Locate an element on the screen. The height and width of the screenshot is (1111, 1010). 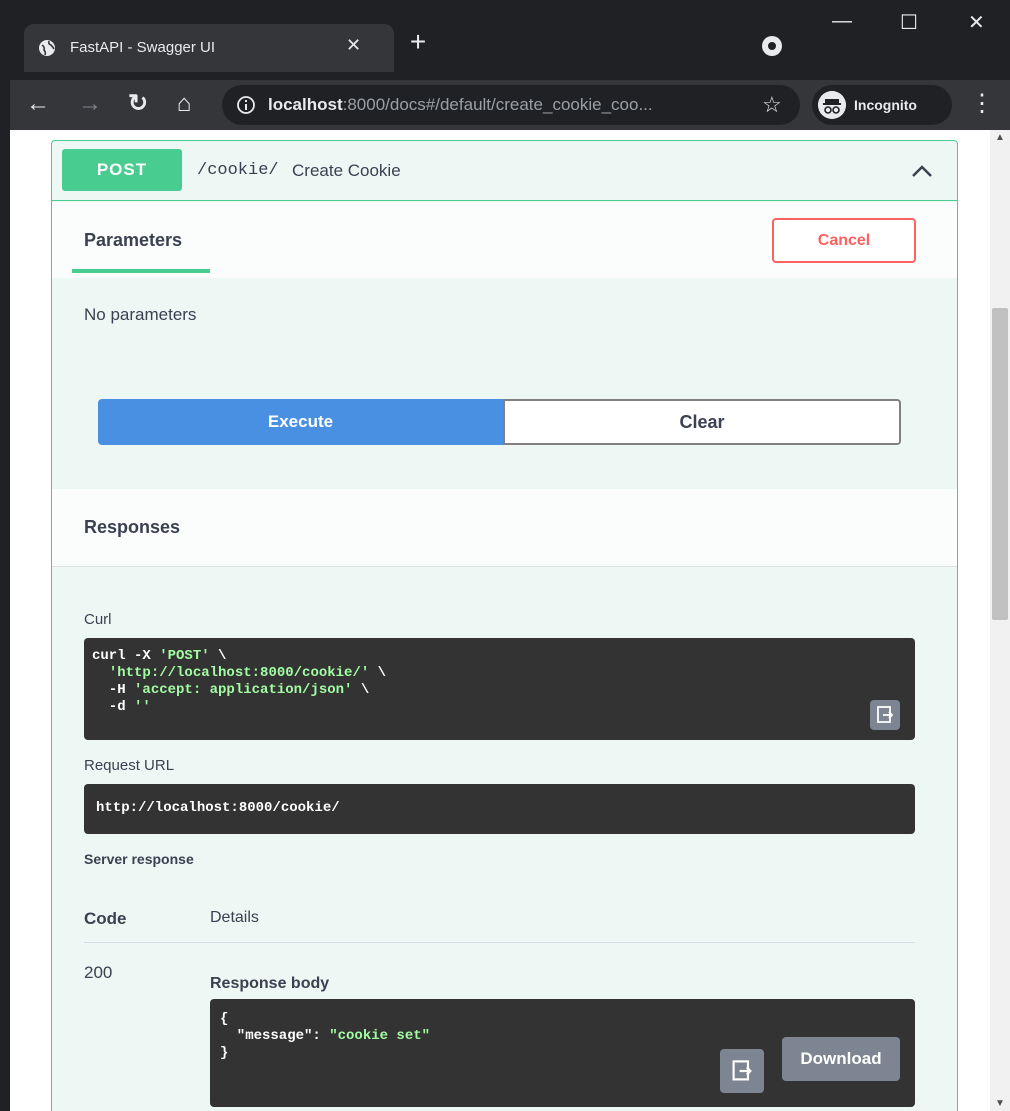
scrollbar-thumb is located at coordinates (1000, 464).